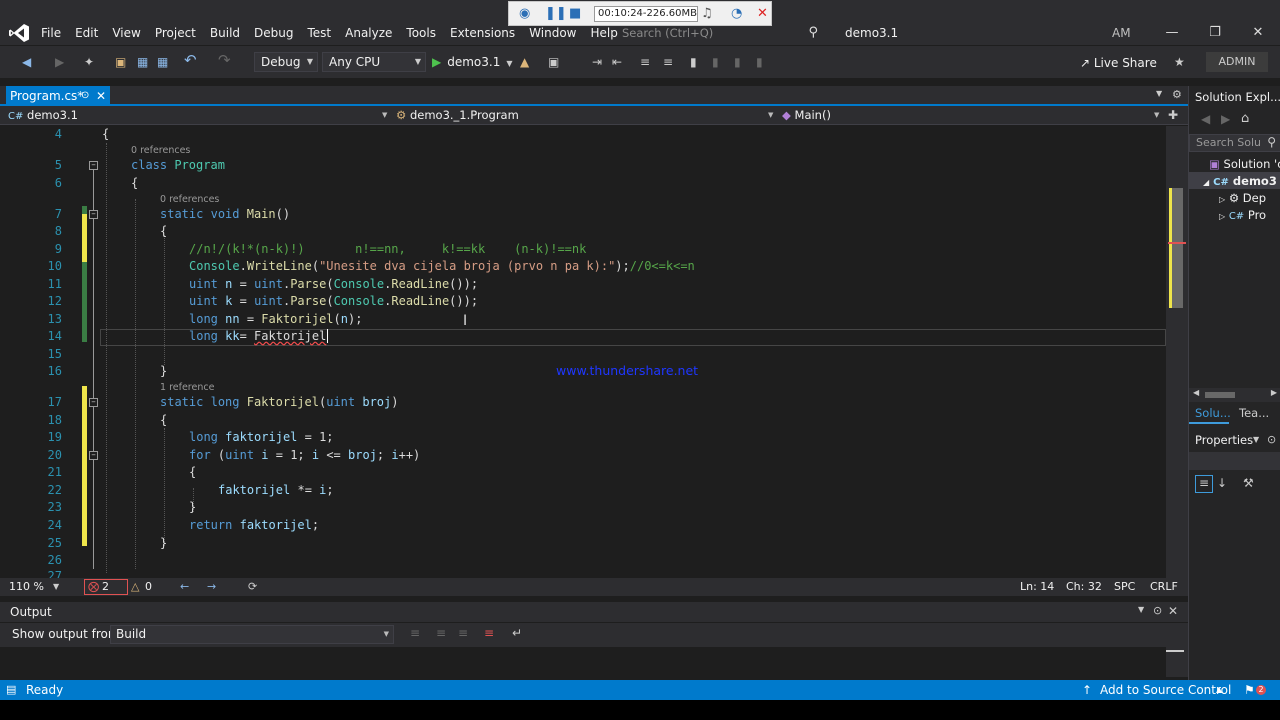  What do you see at coordinates (1172, 33) in the screenshot?
I see `minimize-icon: —` at bounding box center [1172, 33].